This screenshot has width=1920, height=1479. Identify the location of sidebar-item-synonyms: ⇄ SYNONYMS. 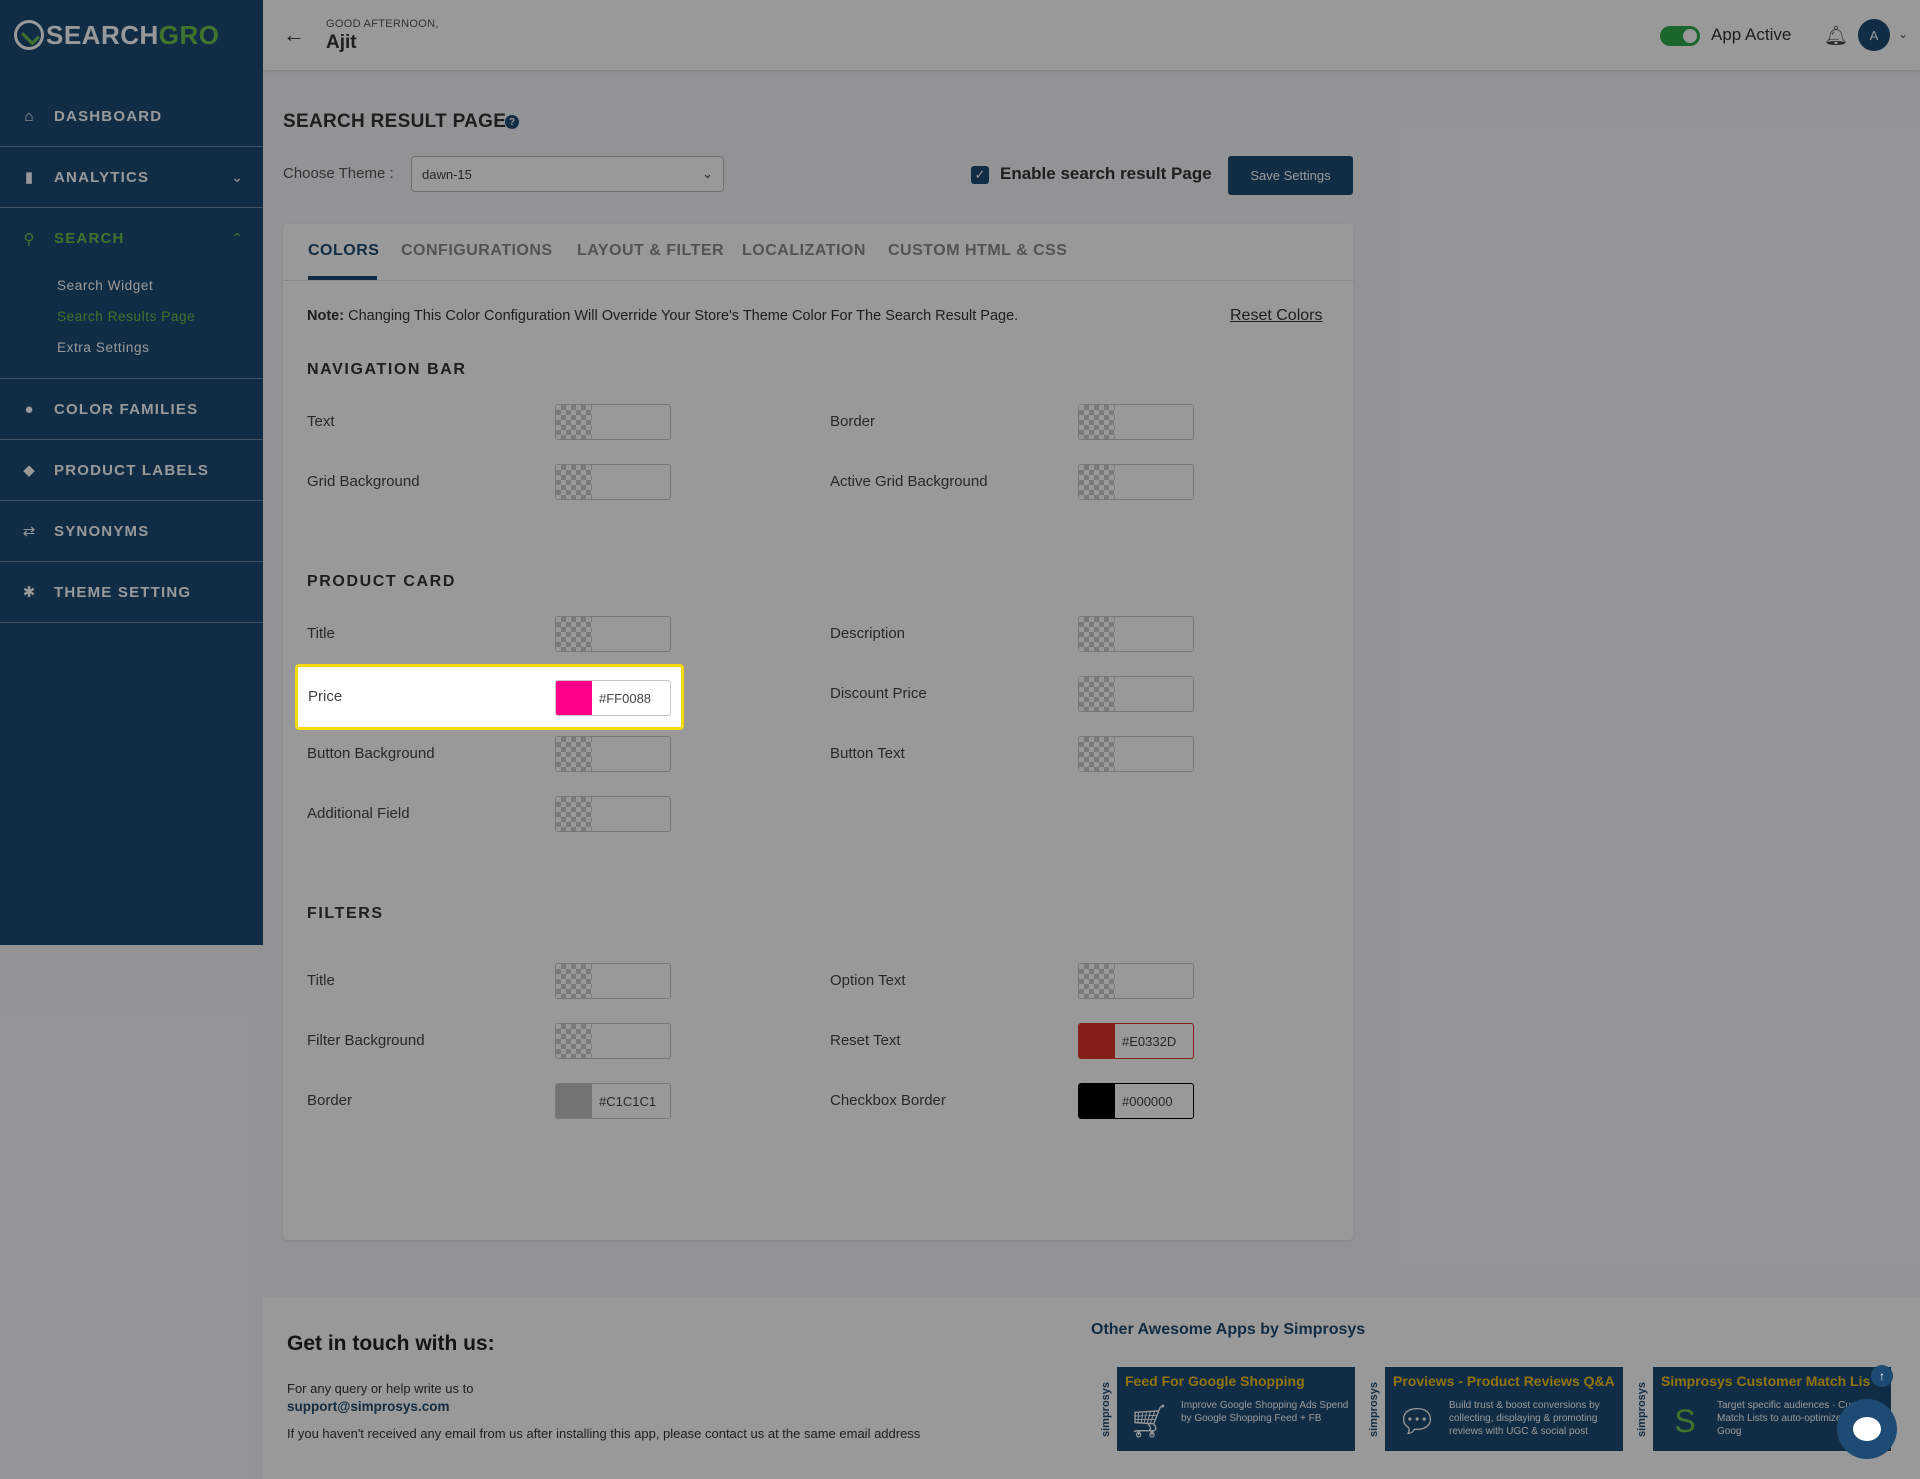
(131, 531).